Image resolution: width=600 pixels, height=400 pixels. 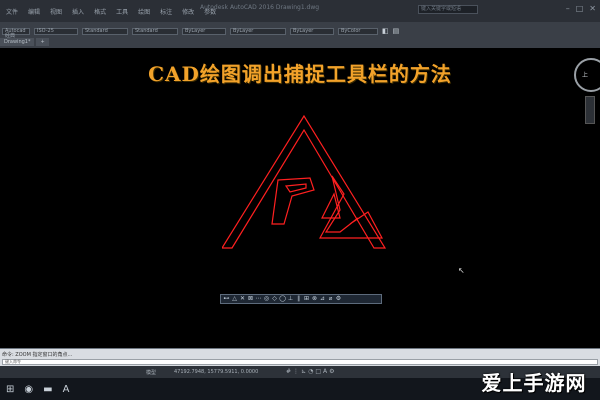 What do you see at coordinates (312, 31) in the screenshot?
I see `lineweight-combo: ByLayer` at bounding box center [312, 31].